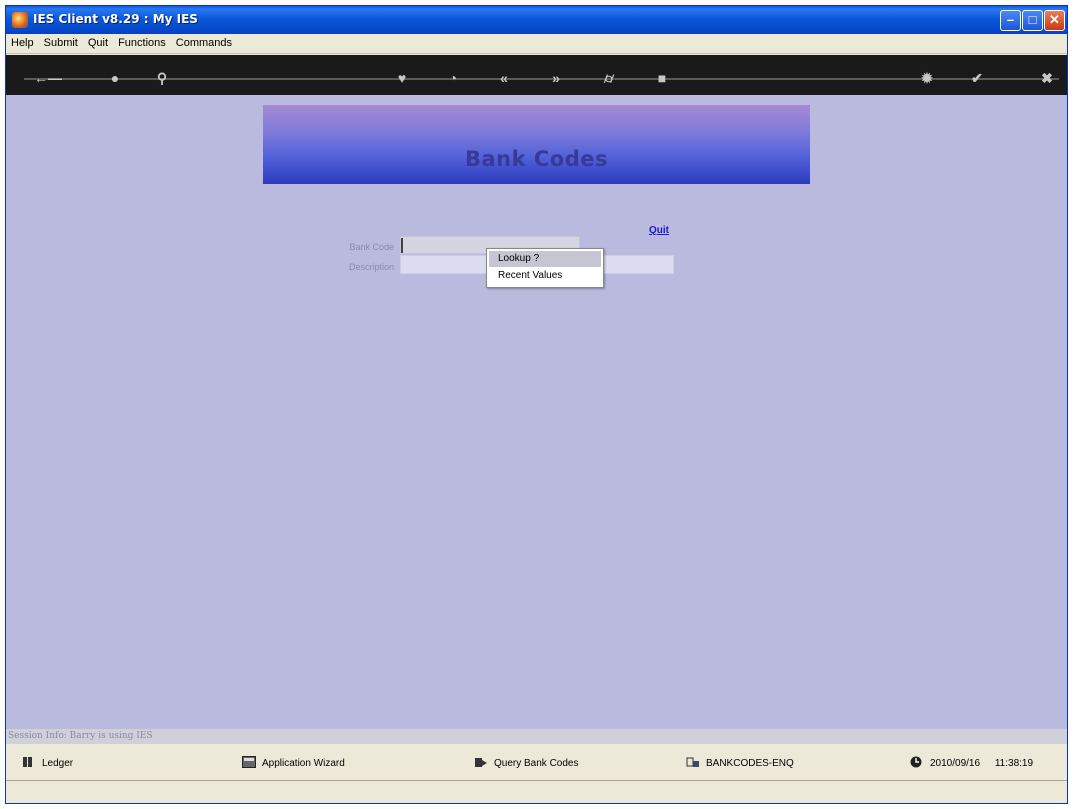 This screenshot has height=809, width=1074. I want to click on page-title: Bank Codes, so click(536, 159).